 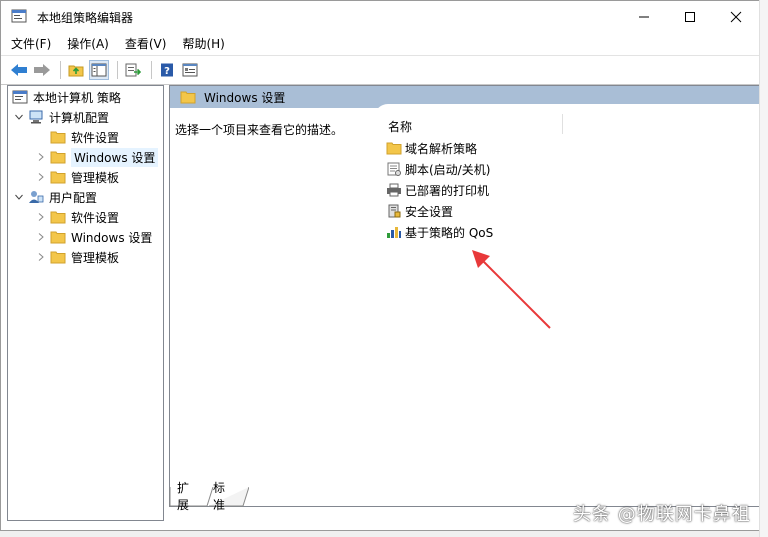 I want to click on list-item-security-settings: 安全设置, so click(x=419, y=211).